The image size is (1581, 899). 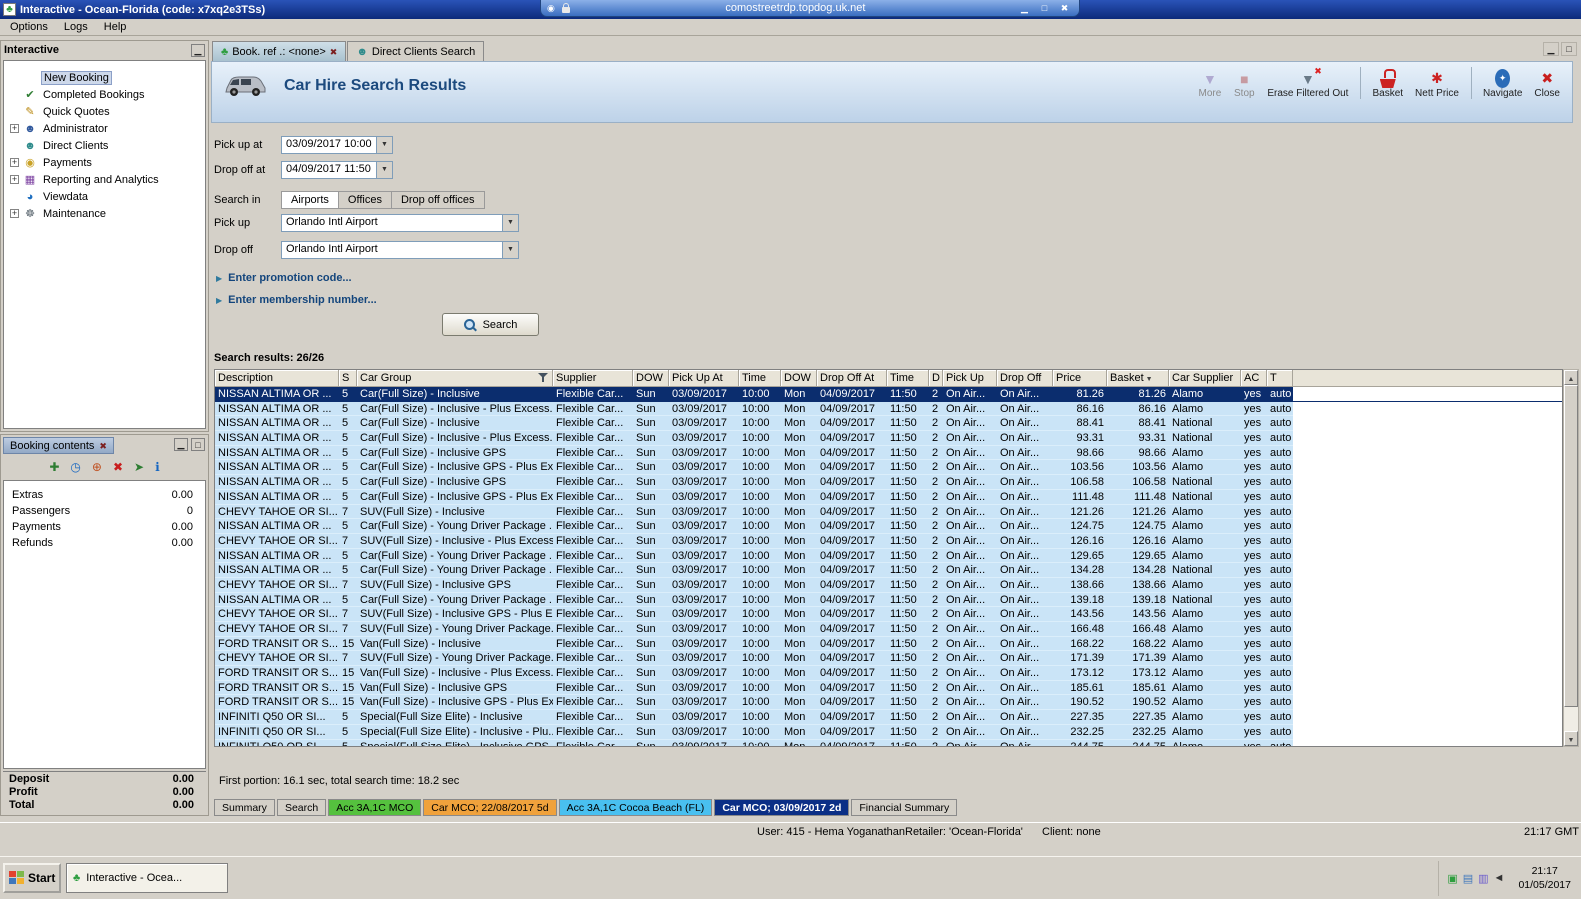 What do you see at coordinates (1499, 878) in the screenshot?
I see `volume-icon` at bounding box center [1499, 878].